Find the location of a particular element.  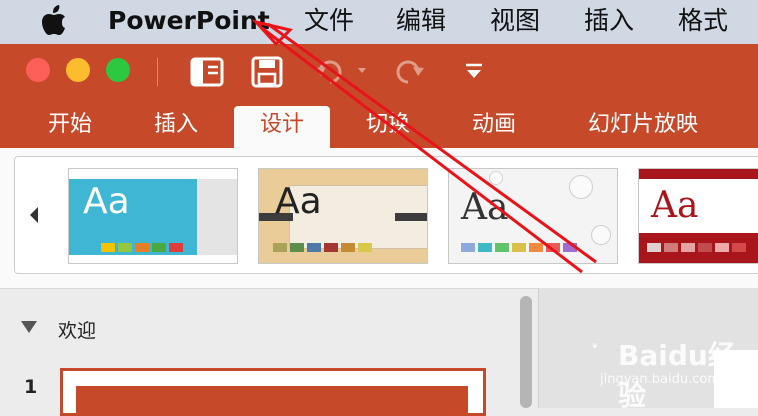

slide-thumbnail-content is located at coordinates (272, 401).